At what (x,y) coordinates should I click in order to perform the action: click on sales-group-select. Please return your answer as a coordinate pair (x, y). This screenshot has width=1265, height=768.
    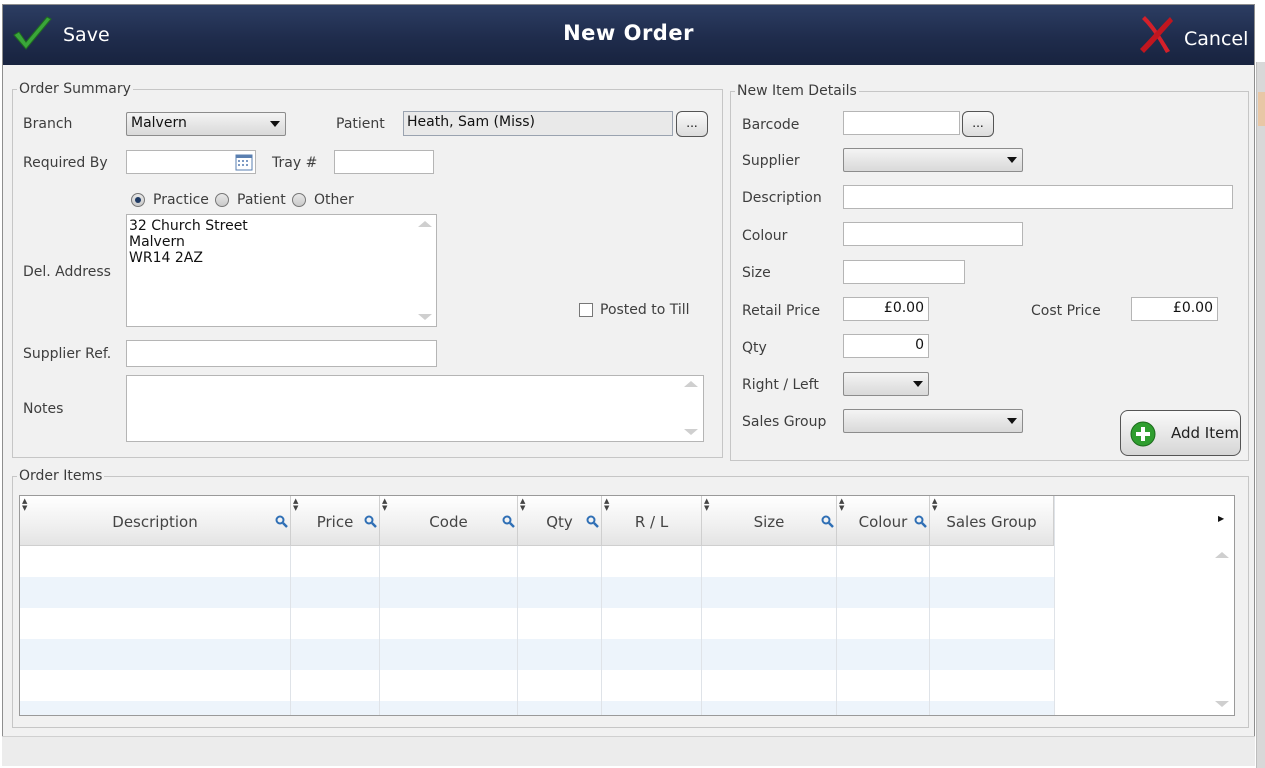
    Looking at the image, I should click on (933, 421).